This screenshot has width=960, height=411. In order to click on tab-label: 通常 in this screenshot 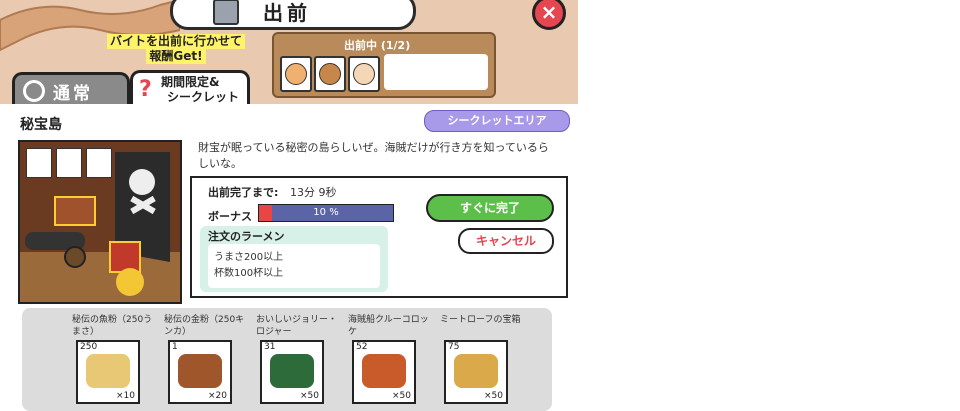, I will do `click(73, 94)`.